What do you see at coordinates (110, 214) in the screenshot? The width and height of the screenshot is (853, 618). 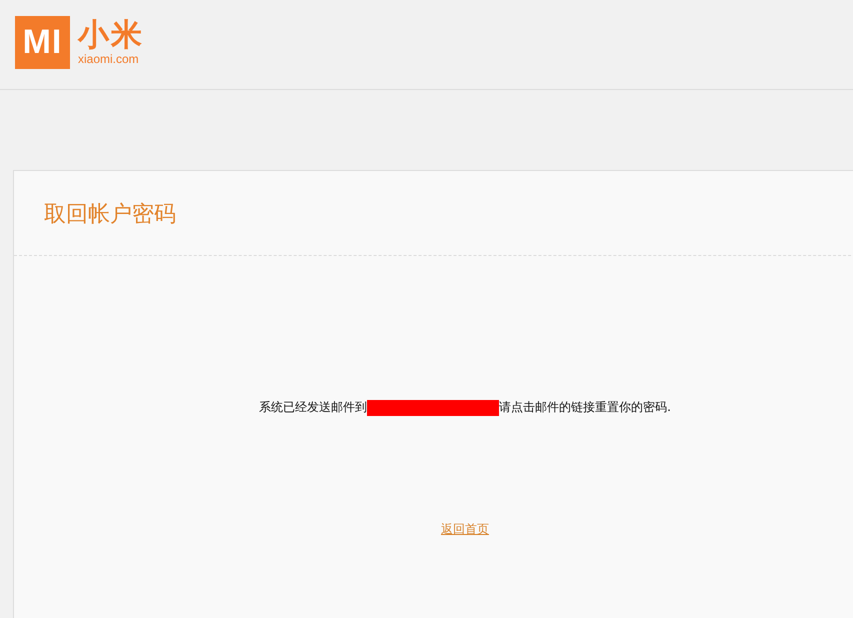 I see `page-title: 取回帐户密码` at bounding box center [110, 214].